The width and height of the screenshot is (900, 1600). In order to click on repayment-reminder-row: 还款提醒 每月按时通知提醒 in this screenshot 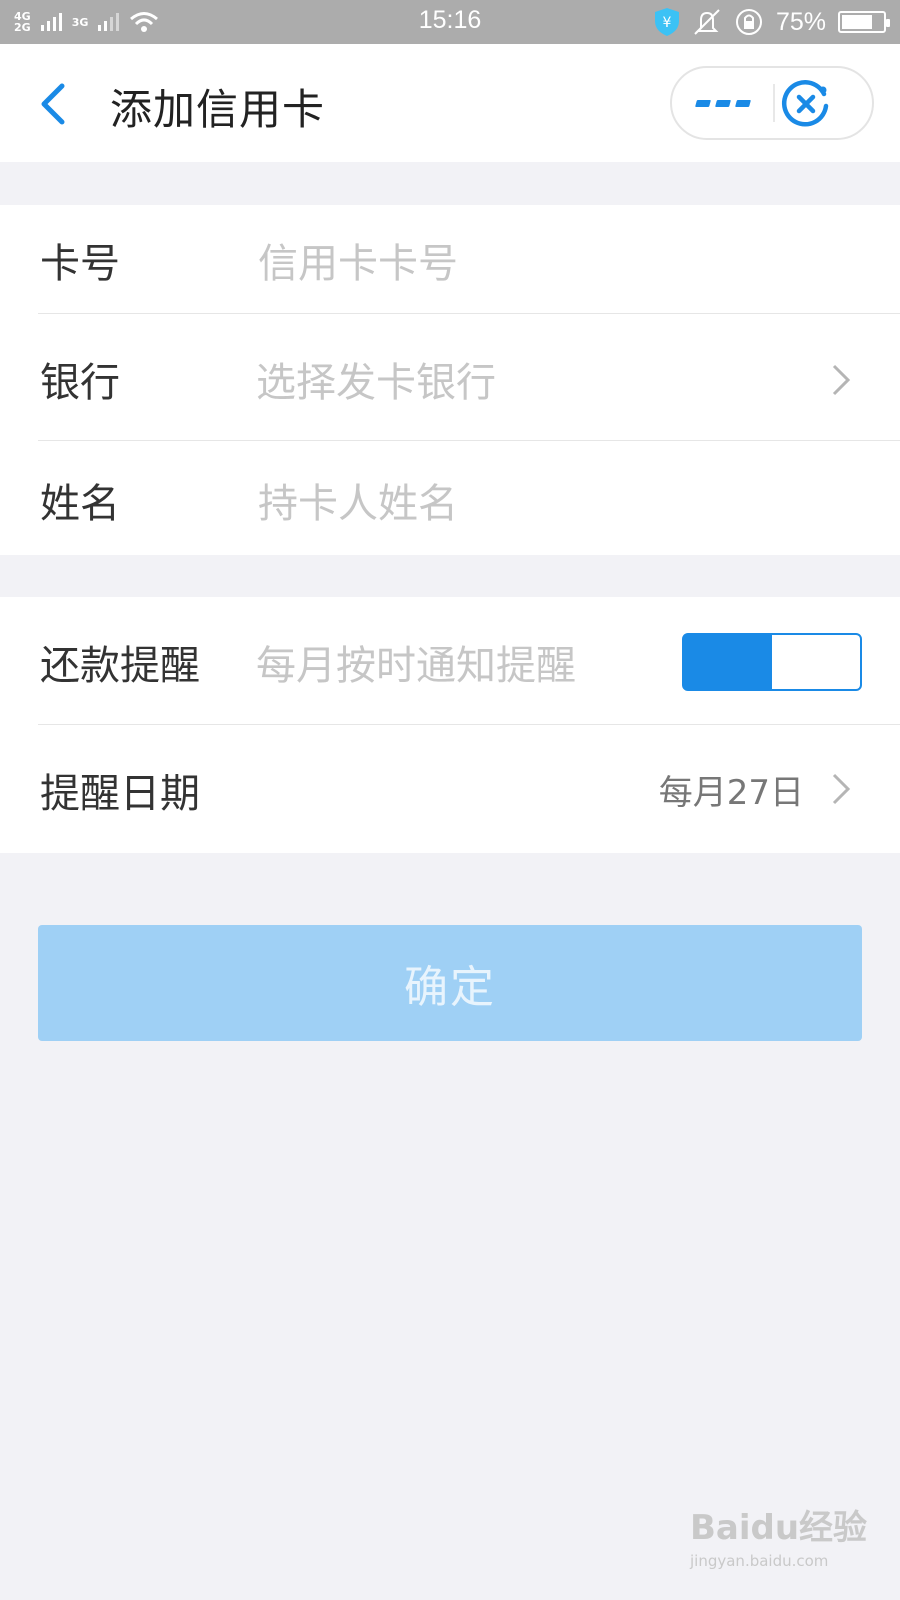, I will do `click(450, 660)`.